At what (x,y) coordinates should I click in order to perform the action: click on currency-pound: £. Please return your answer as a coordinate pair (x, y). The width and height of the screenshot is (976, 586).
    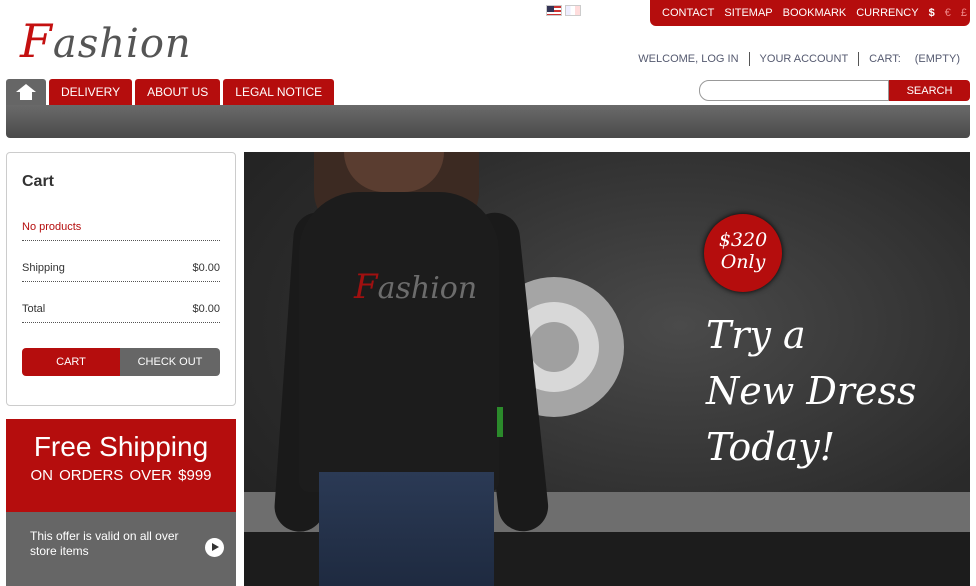
    Looking at the image, I should click on (964, 13).